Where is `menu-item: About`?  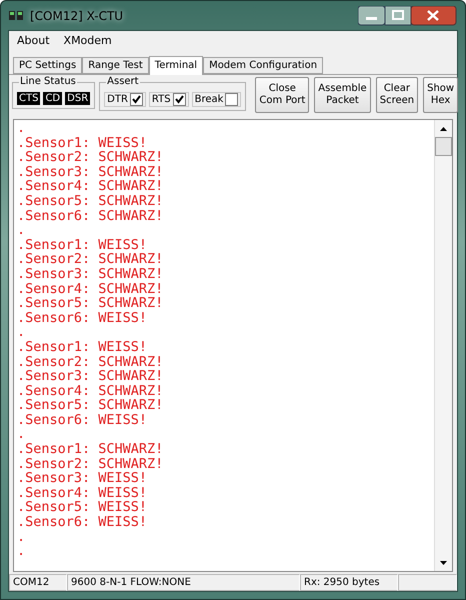
menu-item: About is located at coordinates (33, 40).